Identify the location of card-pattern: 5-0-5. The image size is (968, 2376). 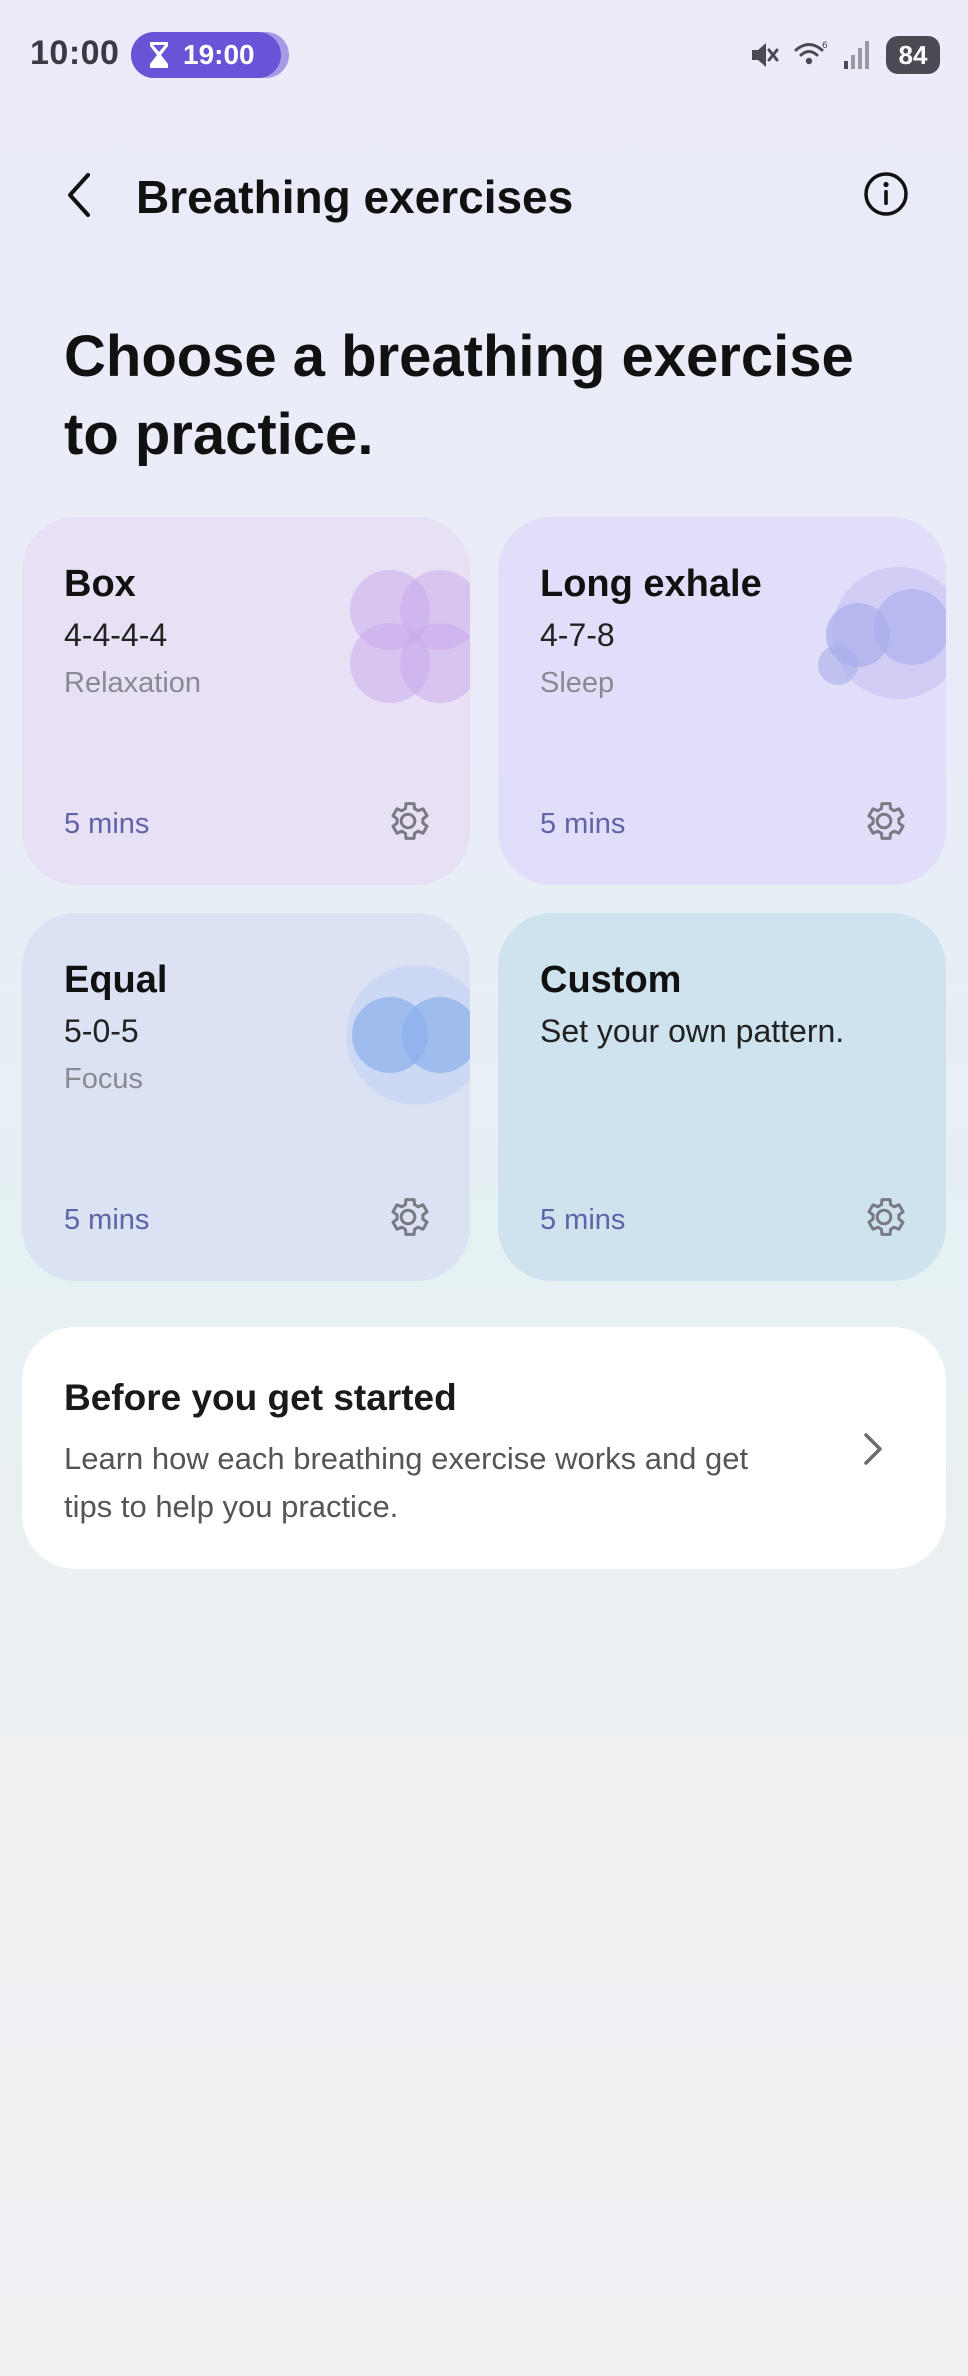
(101, 1031).